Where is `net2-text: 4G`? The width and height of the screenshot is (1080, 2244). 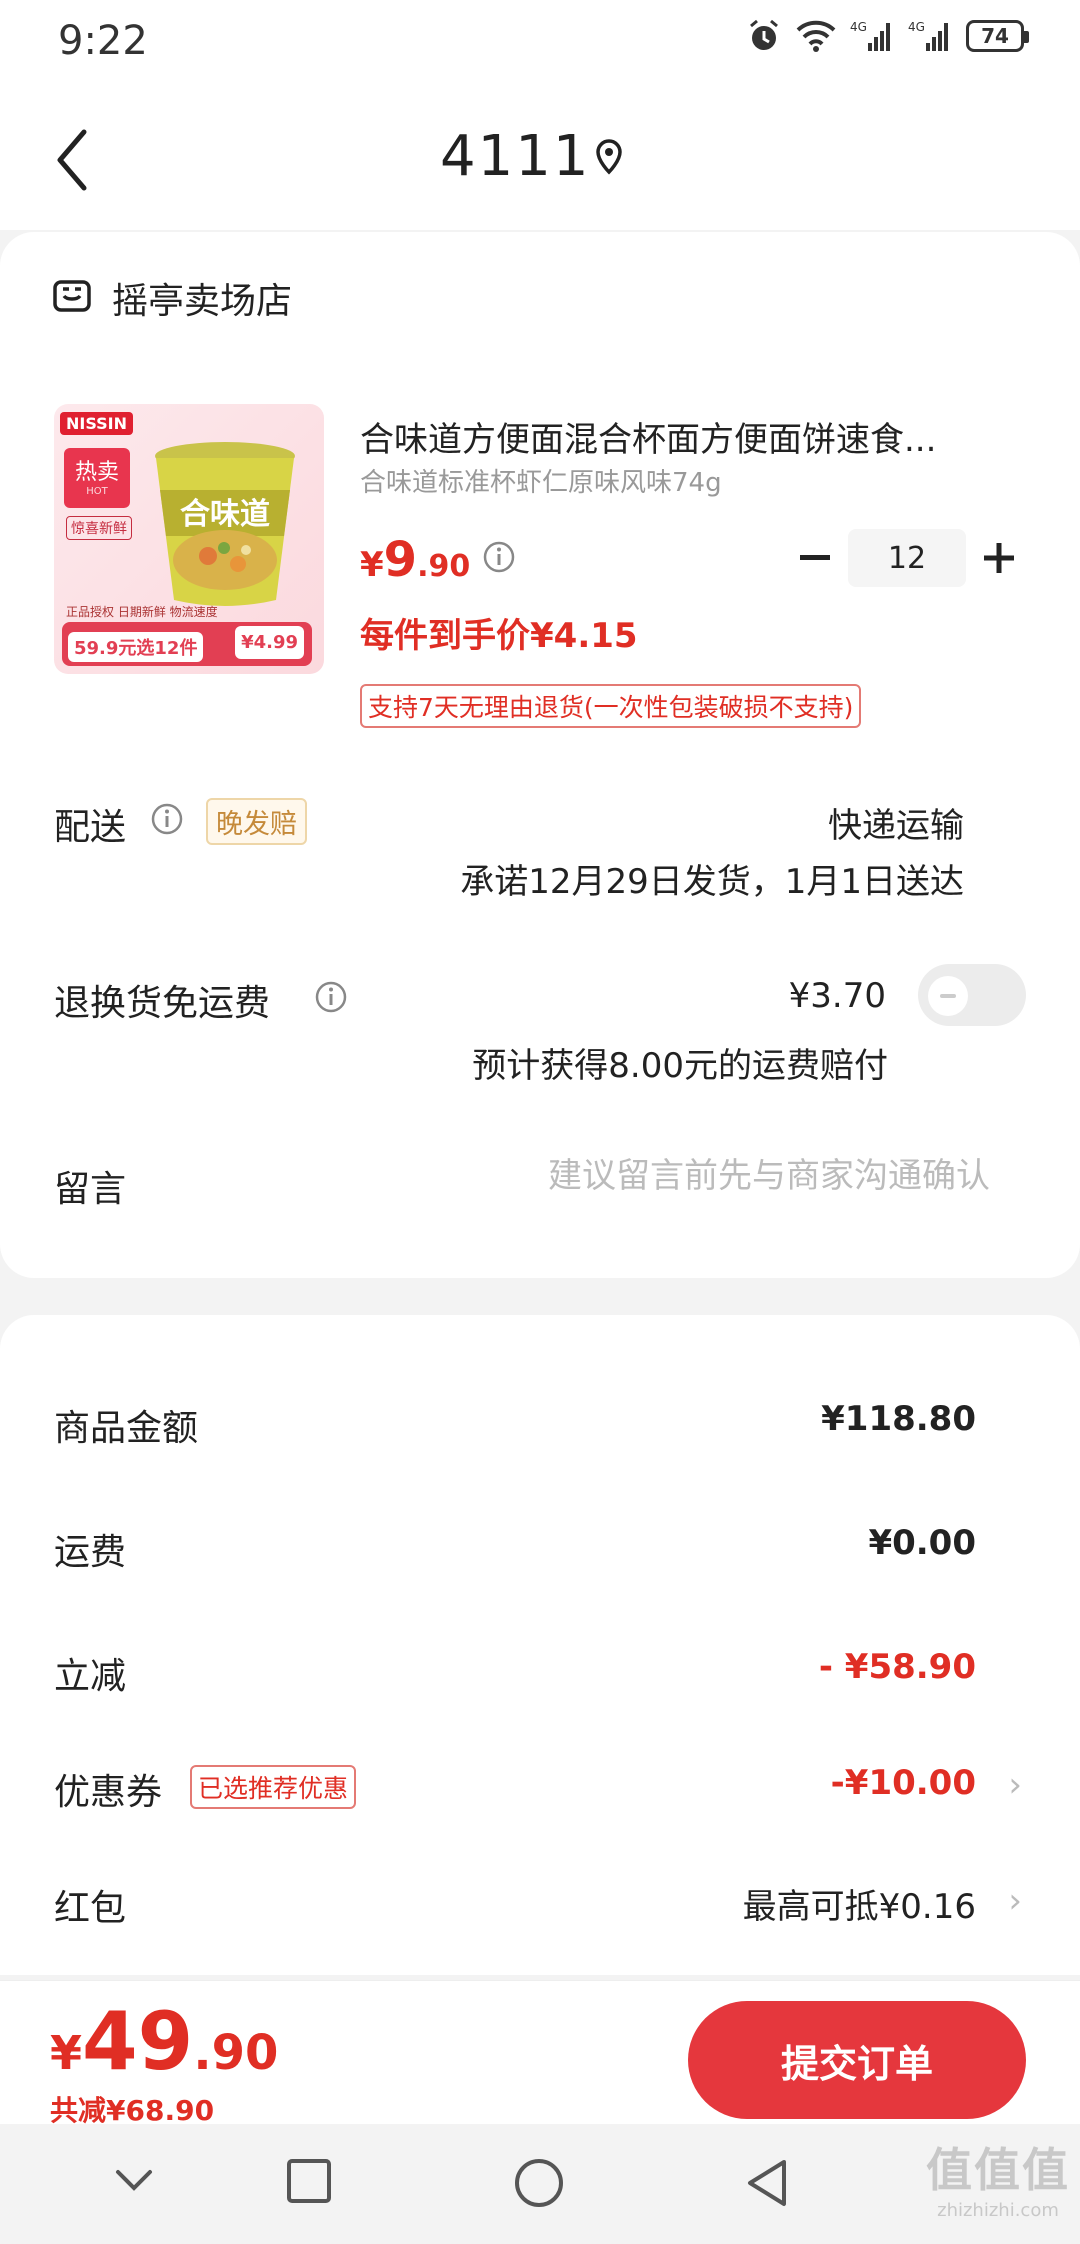
net2-text: 4G is located at coordinates (916, 27).